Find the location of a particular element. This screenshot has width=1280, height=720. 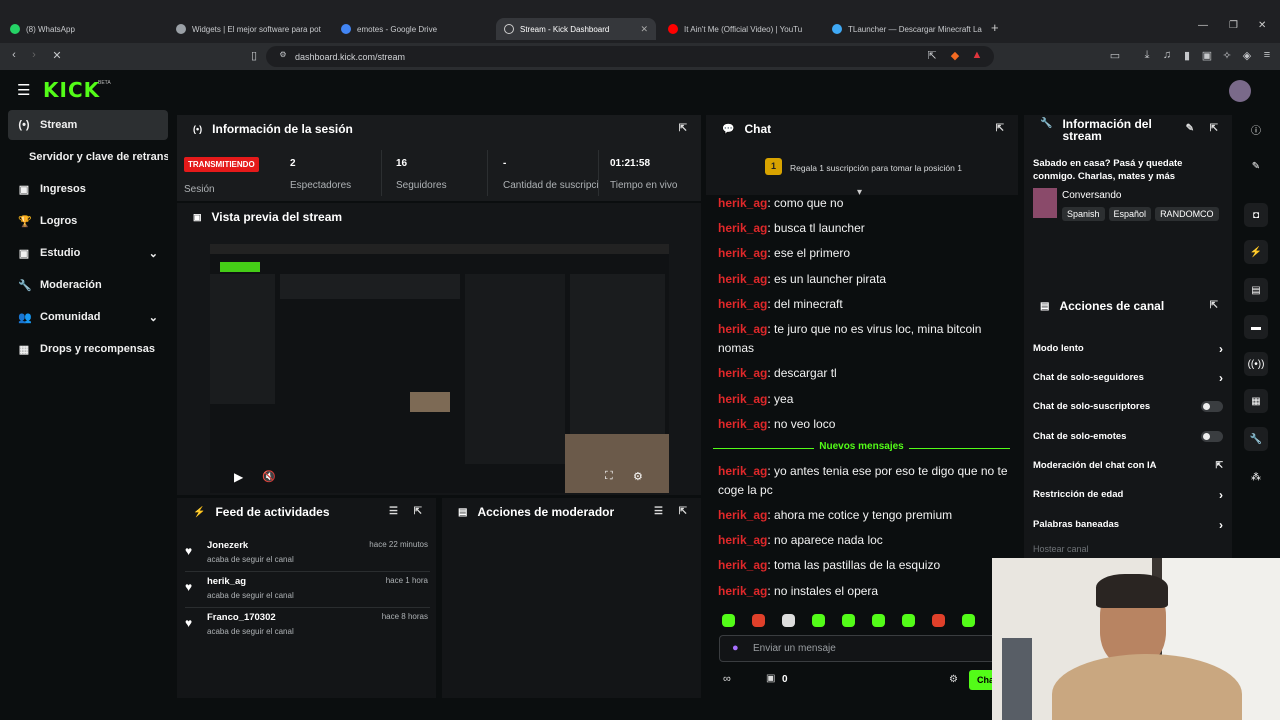

tag: Spanish is located at coordinates (1083, 214).